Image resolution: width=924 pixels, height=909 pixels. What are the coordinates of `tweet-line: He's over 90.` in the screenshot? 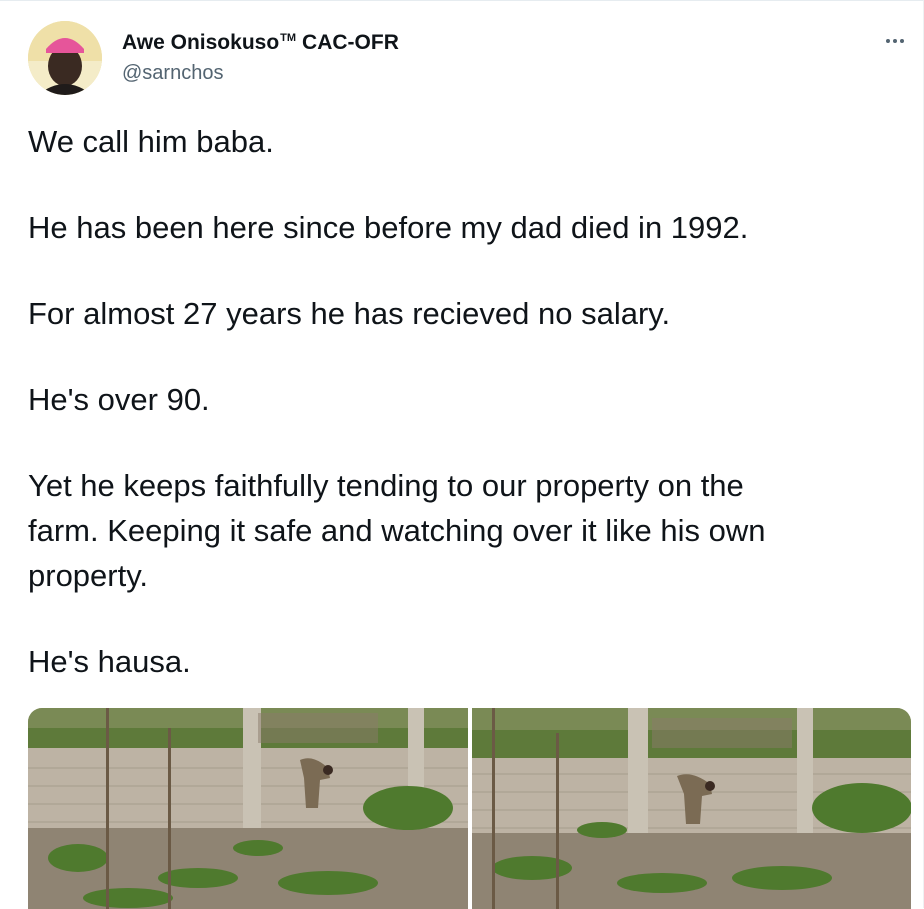 It's located at (119, 399).